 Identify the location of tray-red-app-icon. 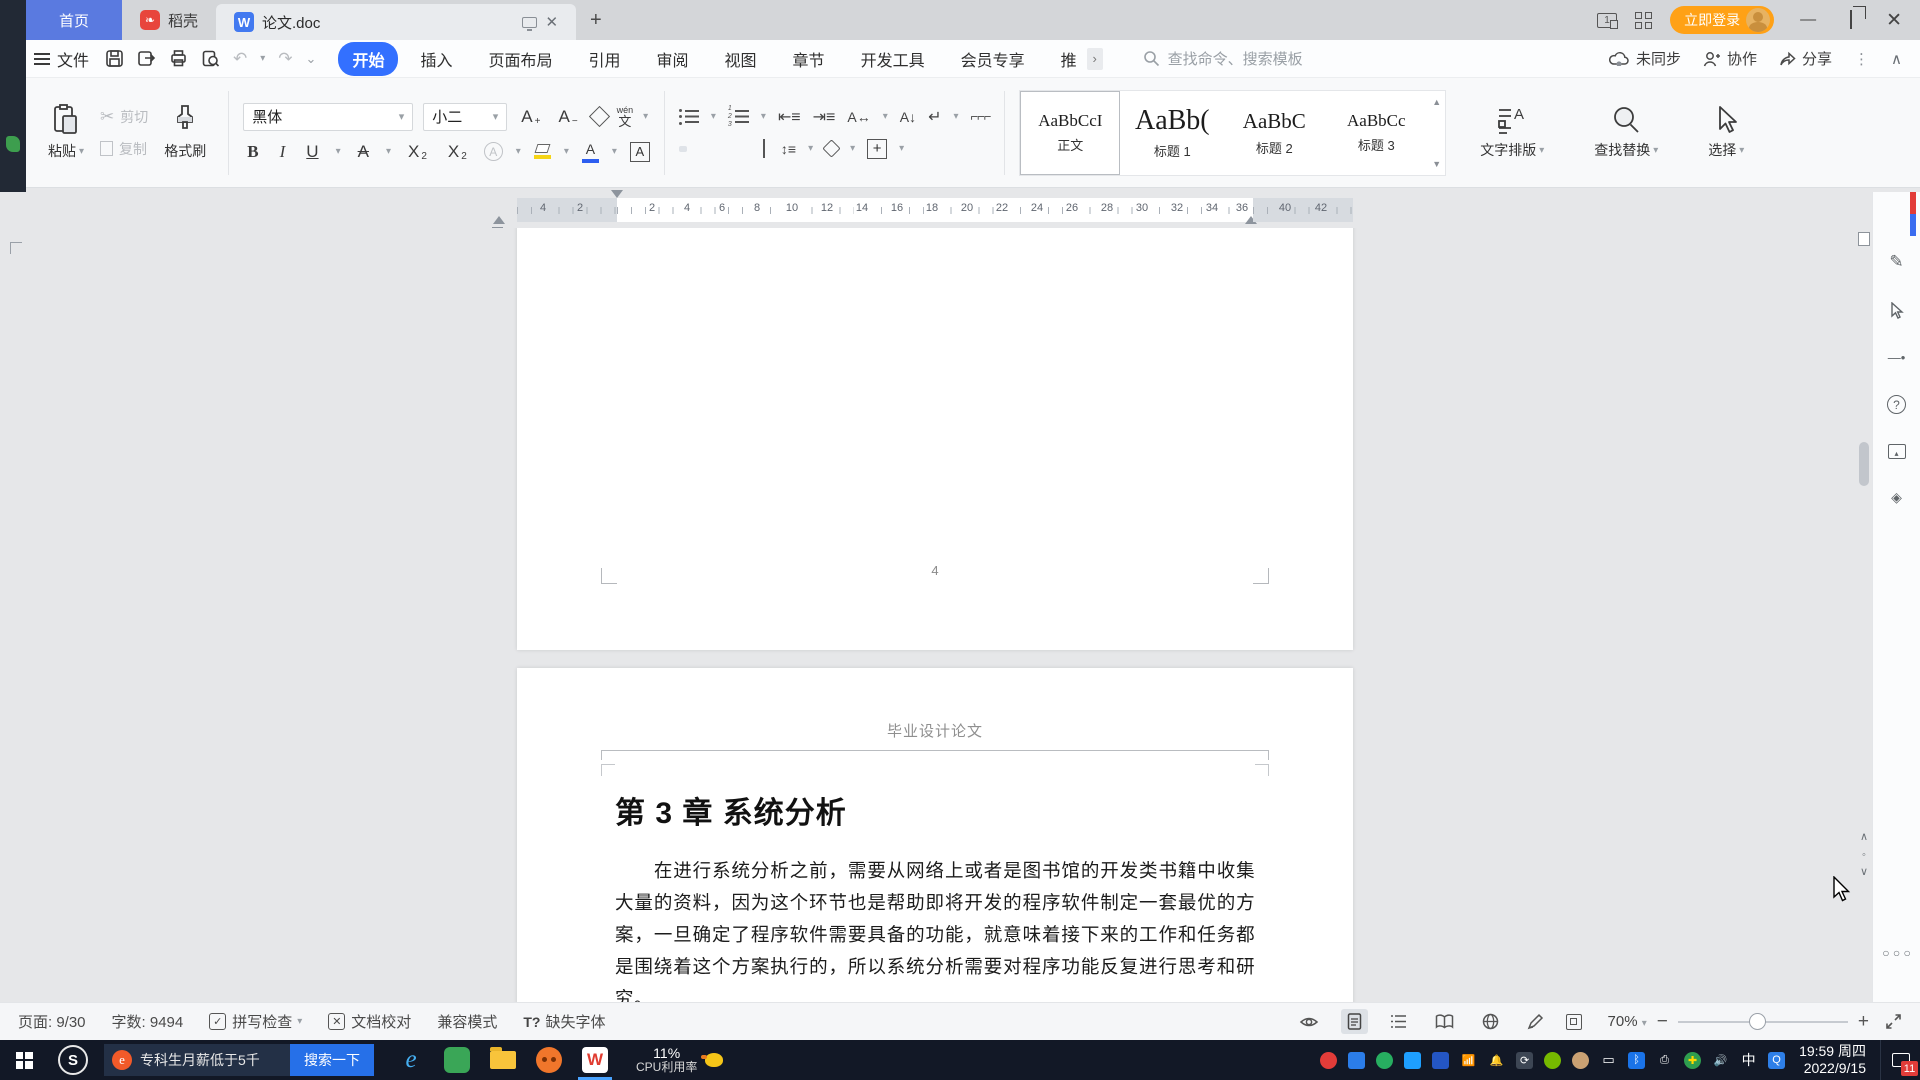
(1329, 1060).